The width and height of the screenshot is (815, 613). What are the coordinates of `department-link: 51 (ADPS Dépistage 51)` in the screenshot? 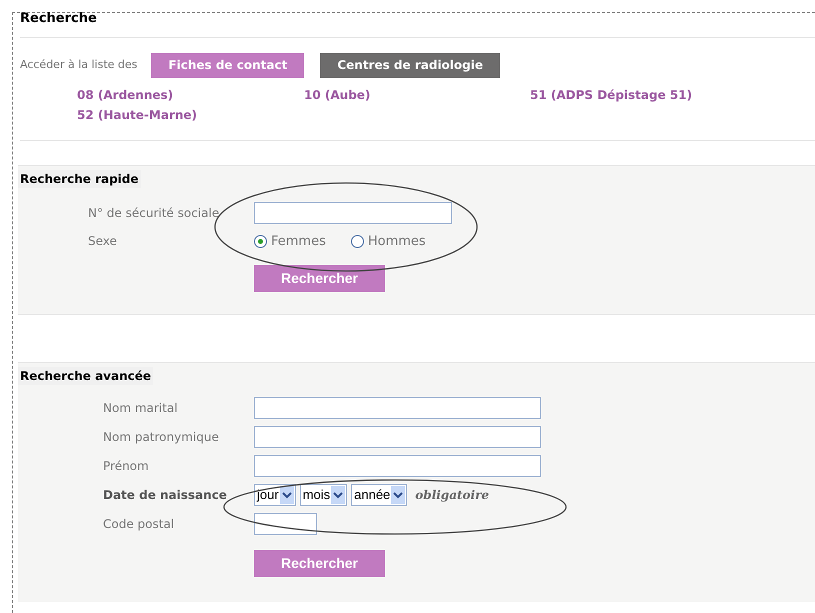 It's located at (650, 95).